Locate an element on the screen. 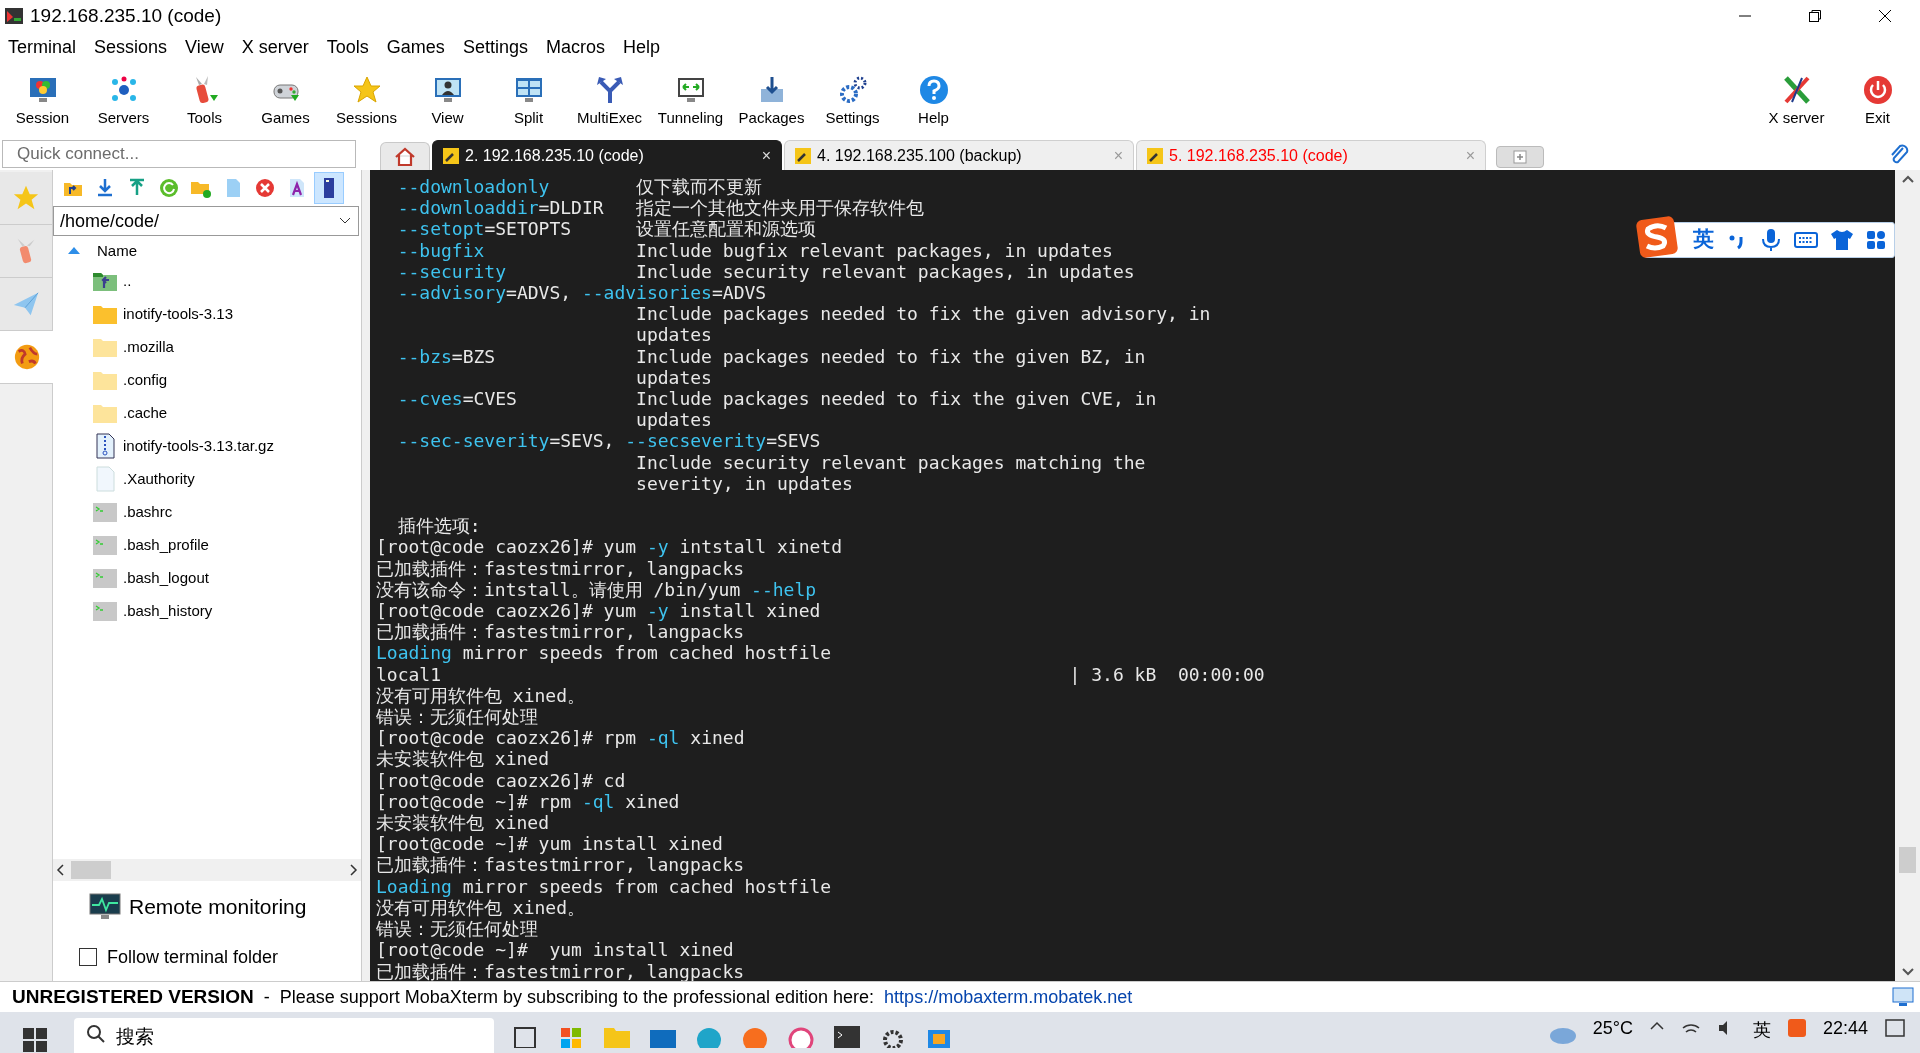  monitor-icon is located at coordinates (1903, 997).